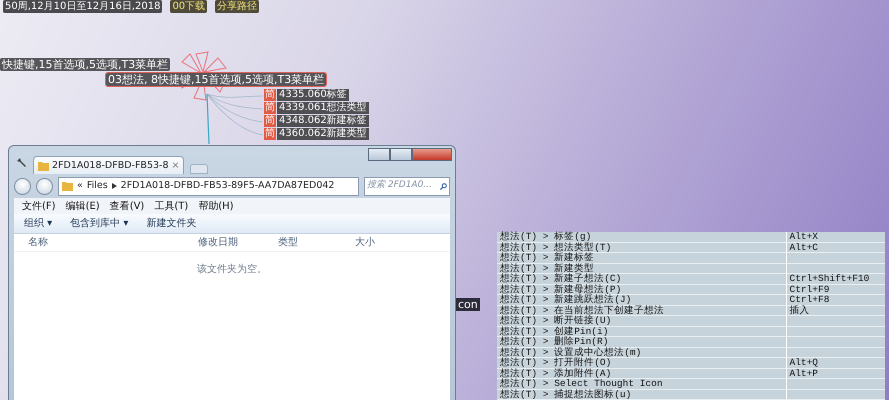 This screenshot has height=400, width=889. Describe the element at coordinates (835, 363) in the screenshot. I see `shortcut-cell: Alt+Q` at that location.